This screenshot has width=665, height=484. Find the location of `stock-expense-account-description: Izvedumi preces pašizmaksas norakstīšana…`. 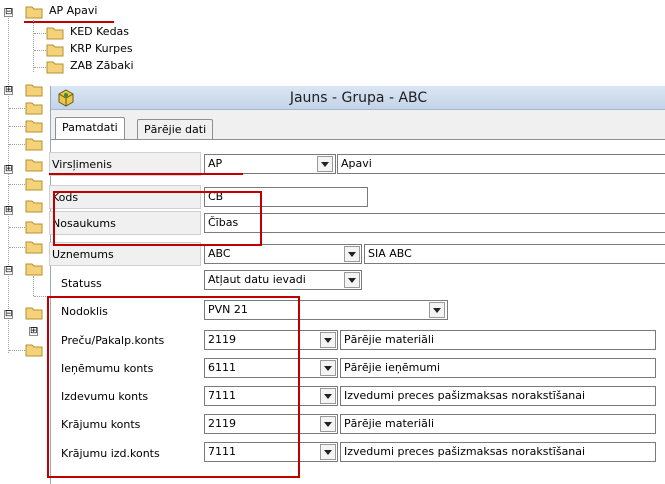

stock-expense-account-description: Izvedumi preces pašizmaksas norakstīšana… is located at coordinates (498, 452).